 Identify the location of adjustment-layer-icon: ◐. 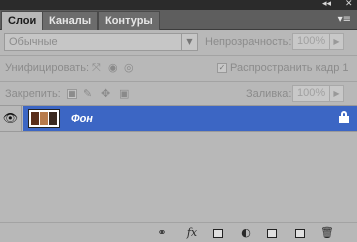
(246, 233).